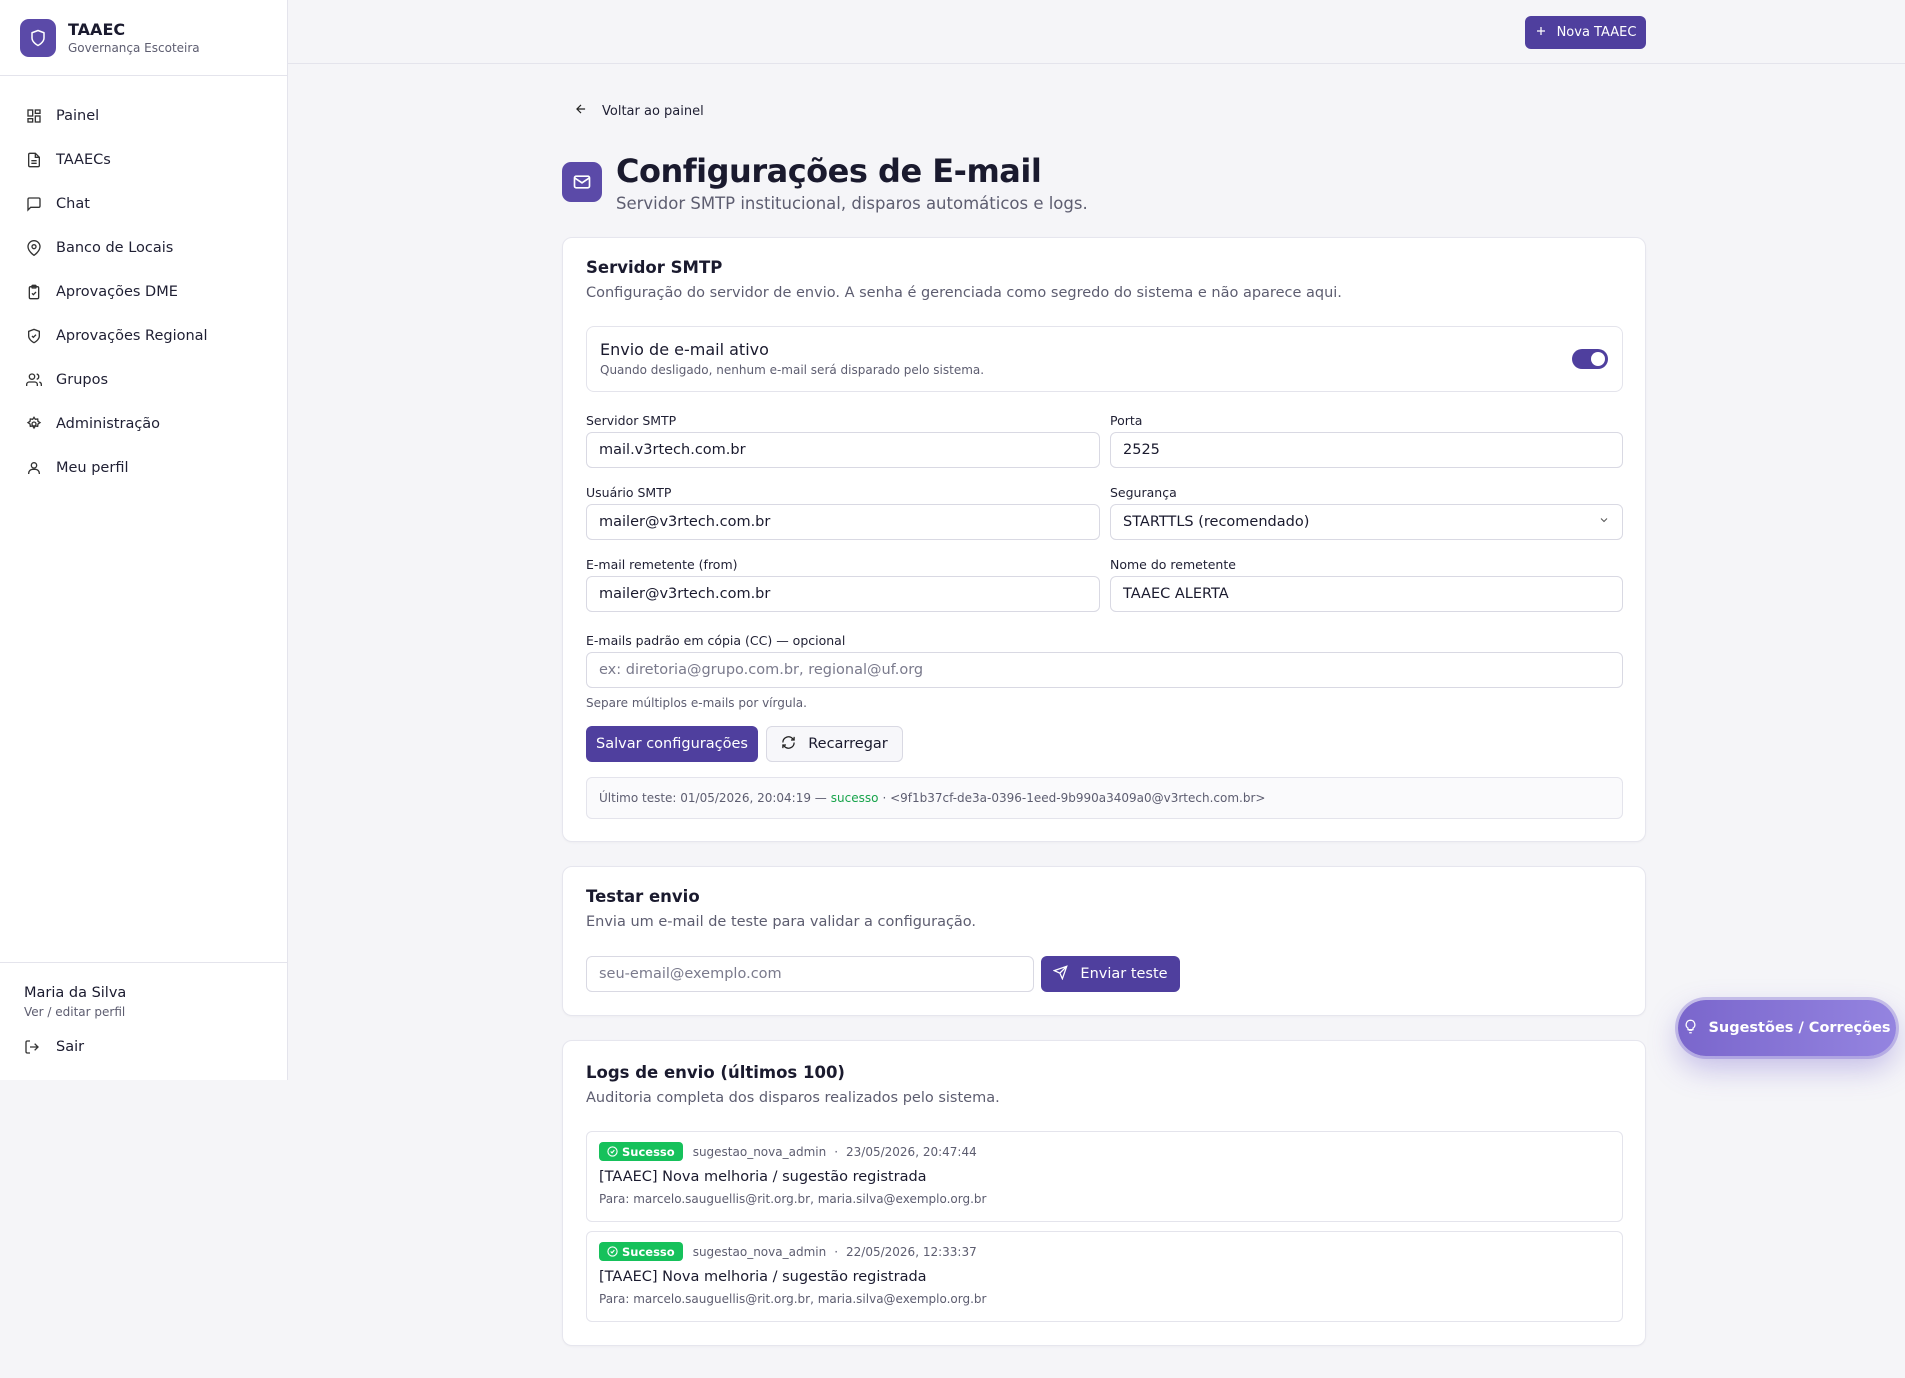 This screenshot has height=1378, width=1905. What do you see at coordinates (629, 492) in the screenshot?
I see `field-label: Usuário SMTP` at bounding box center [629, 492].